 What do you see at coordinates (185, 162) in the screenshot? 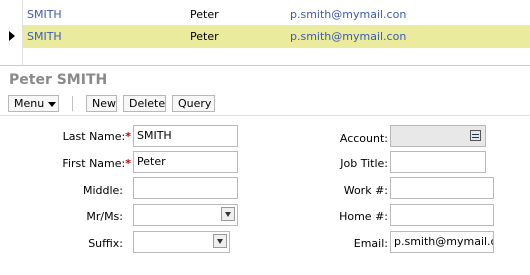
I see `first-name-field: Peter` at bounding box center [185, 162].